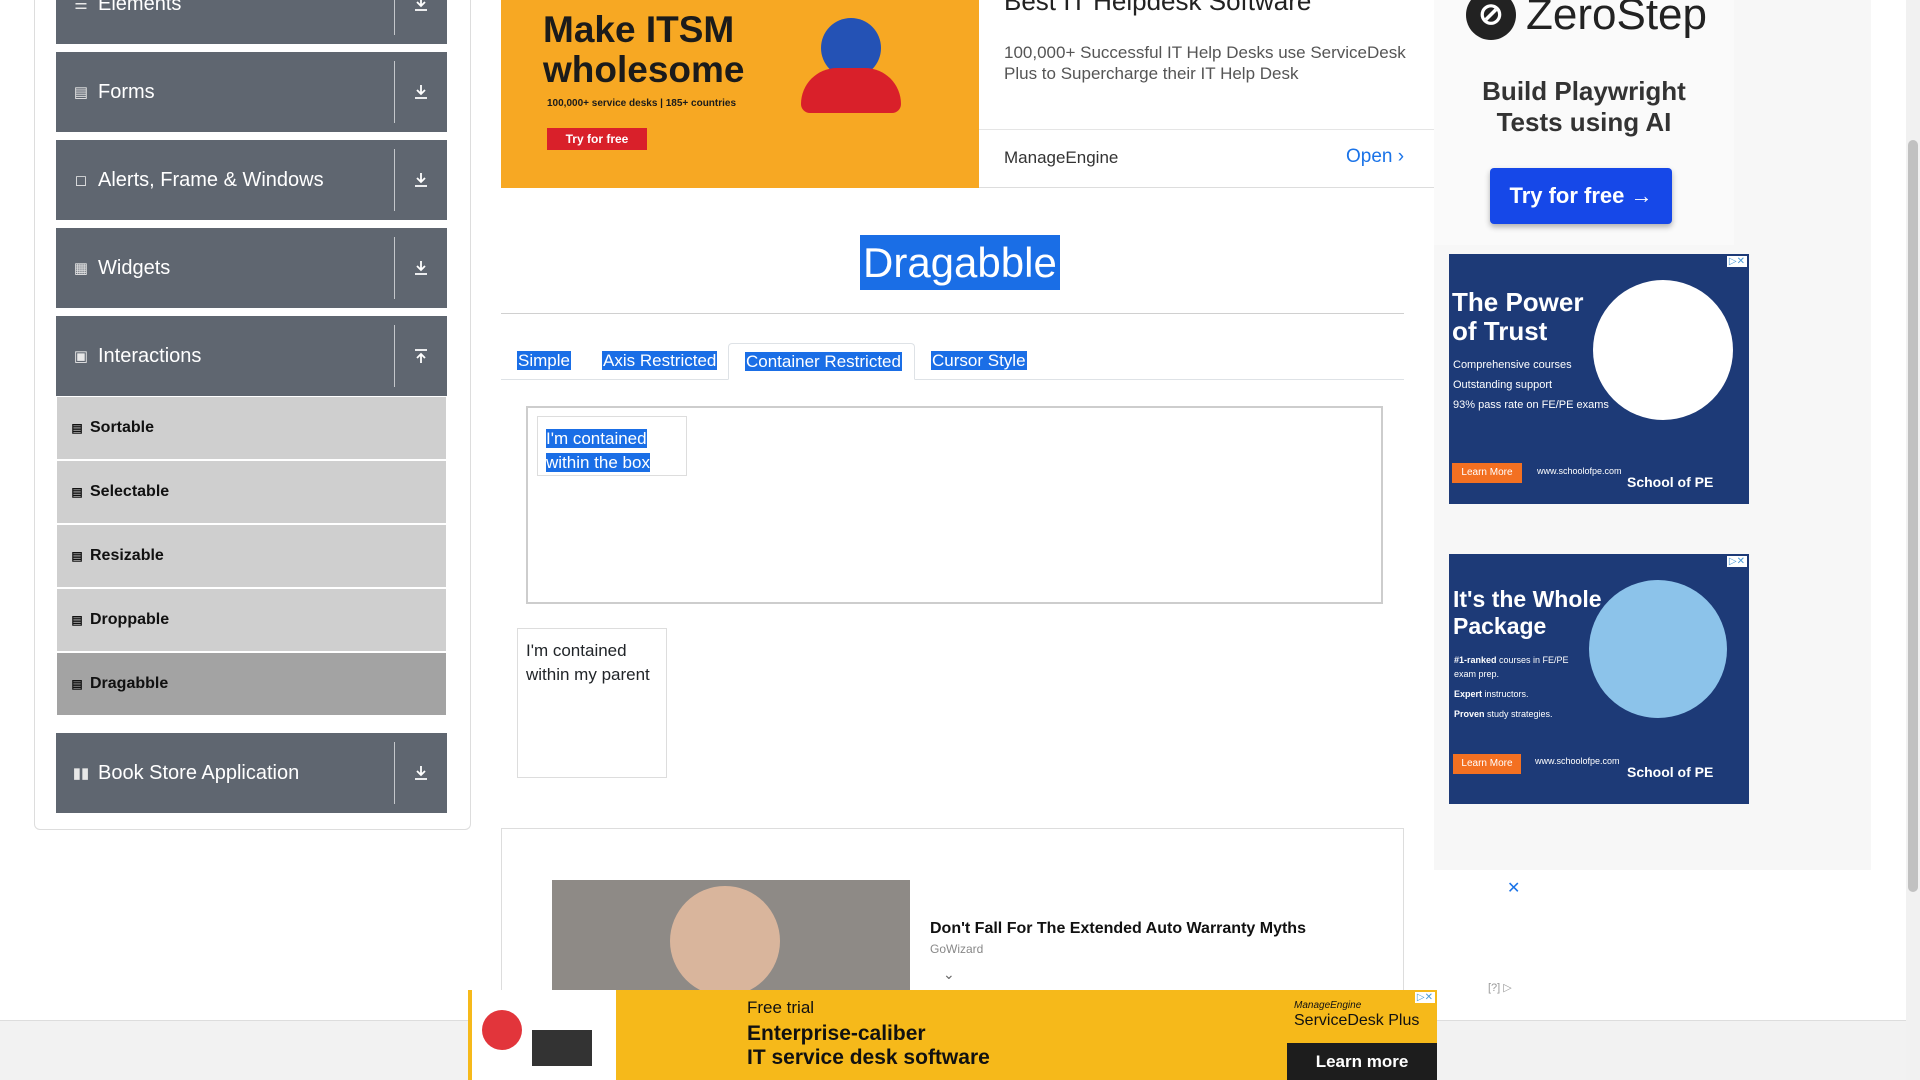  What do you see at coordinates (251, 556) in the screenshot?
I see `menu-item-resizable: ▤ Resizable` at bounding box center [251, 556].